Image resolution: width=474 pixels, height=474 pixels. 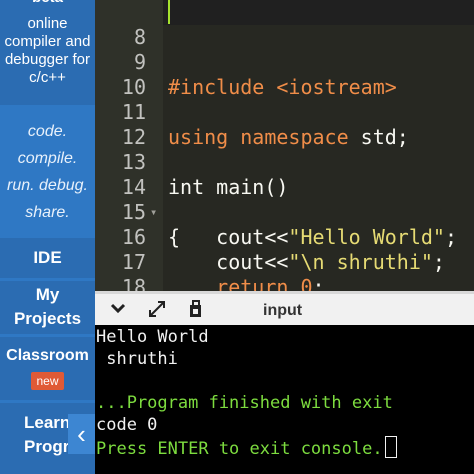 What do you see at coordinates (284, 24) in the screenshot?
I see `code-line: 8` at bounding box center [284, 24].